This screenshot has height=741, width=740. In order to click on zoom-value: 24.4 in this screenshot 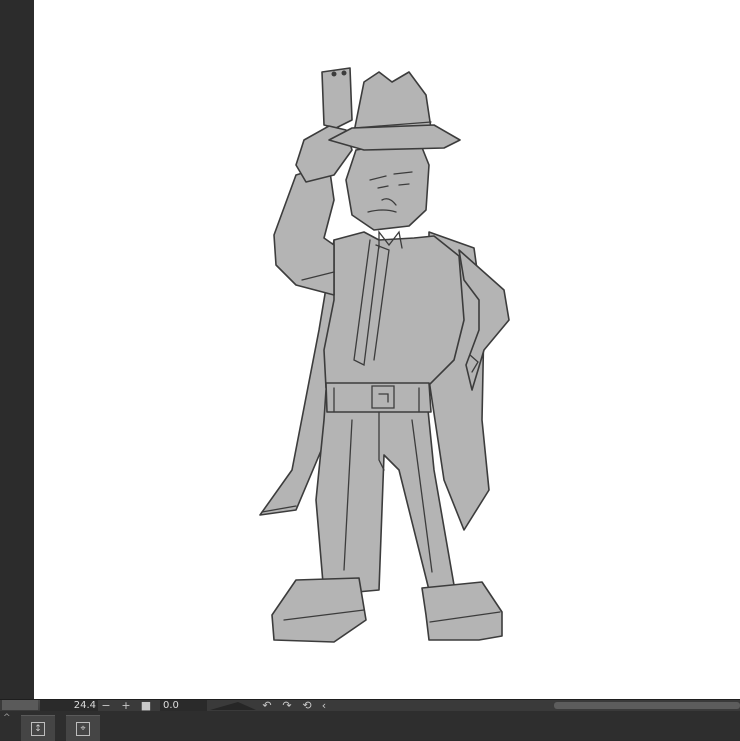, I will do `click(69, 705)`.